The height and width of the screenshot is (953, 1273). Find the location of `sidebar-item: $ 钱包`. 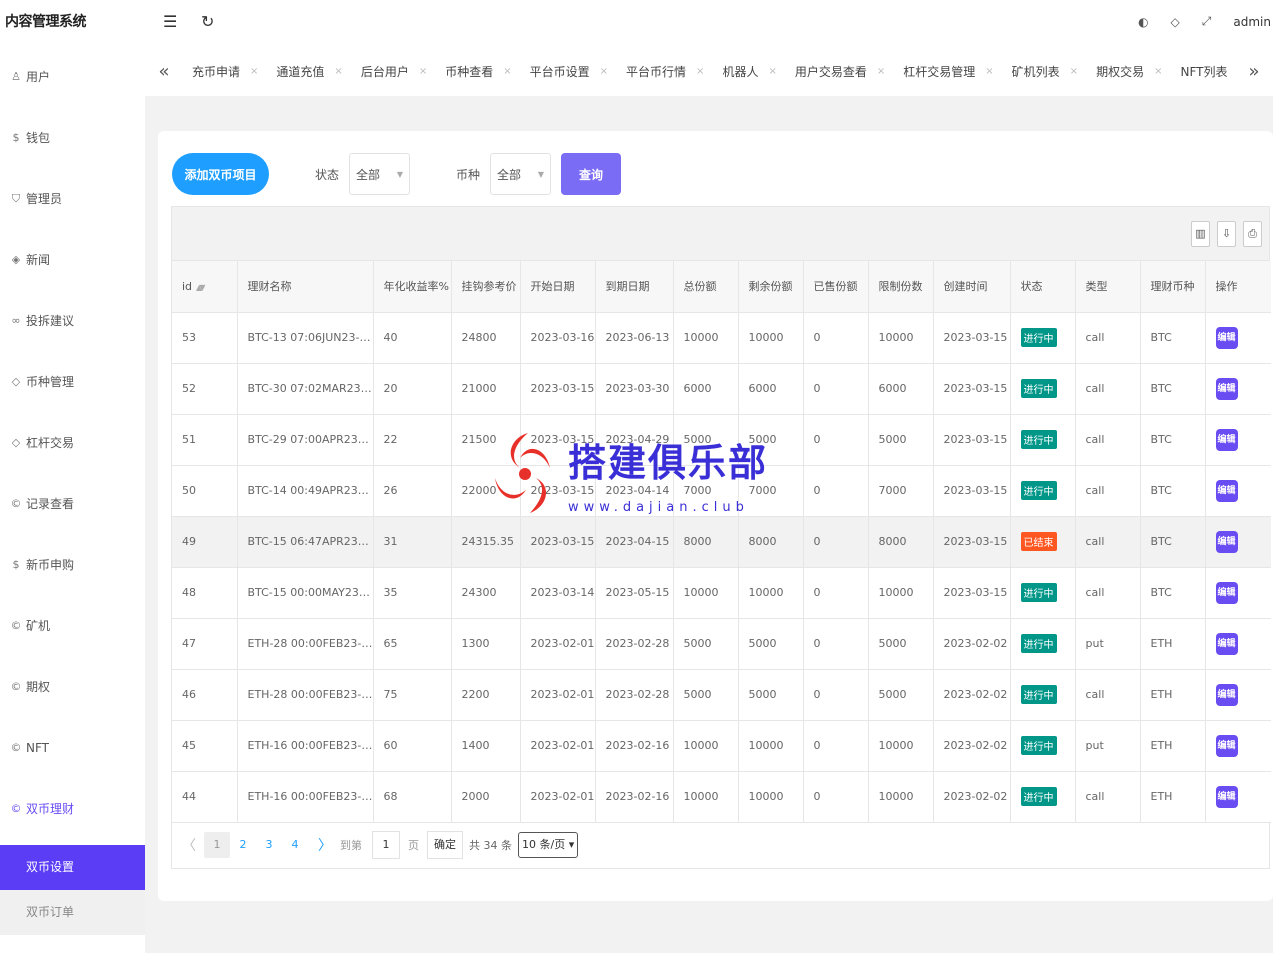

sidebar-item: $ 钱包 is located at coordinates (72, 137).